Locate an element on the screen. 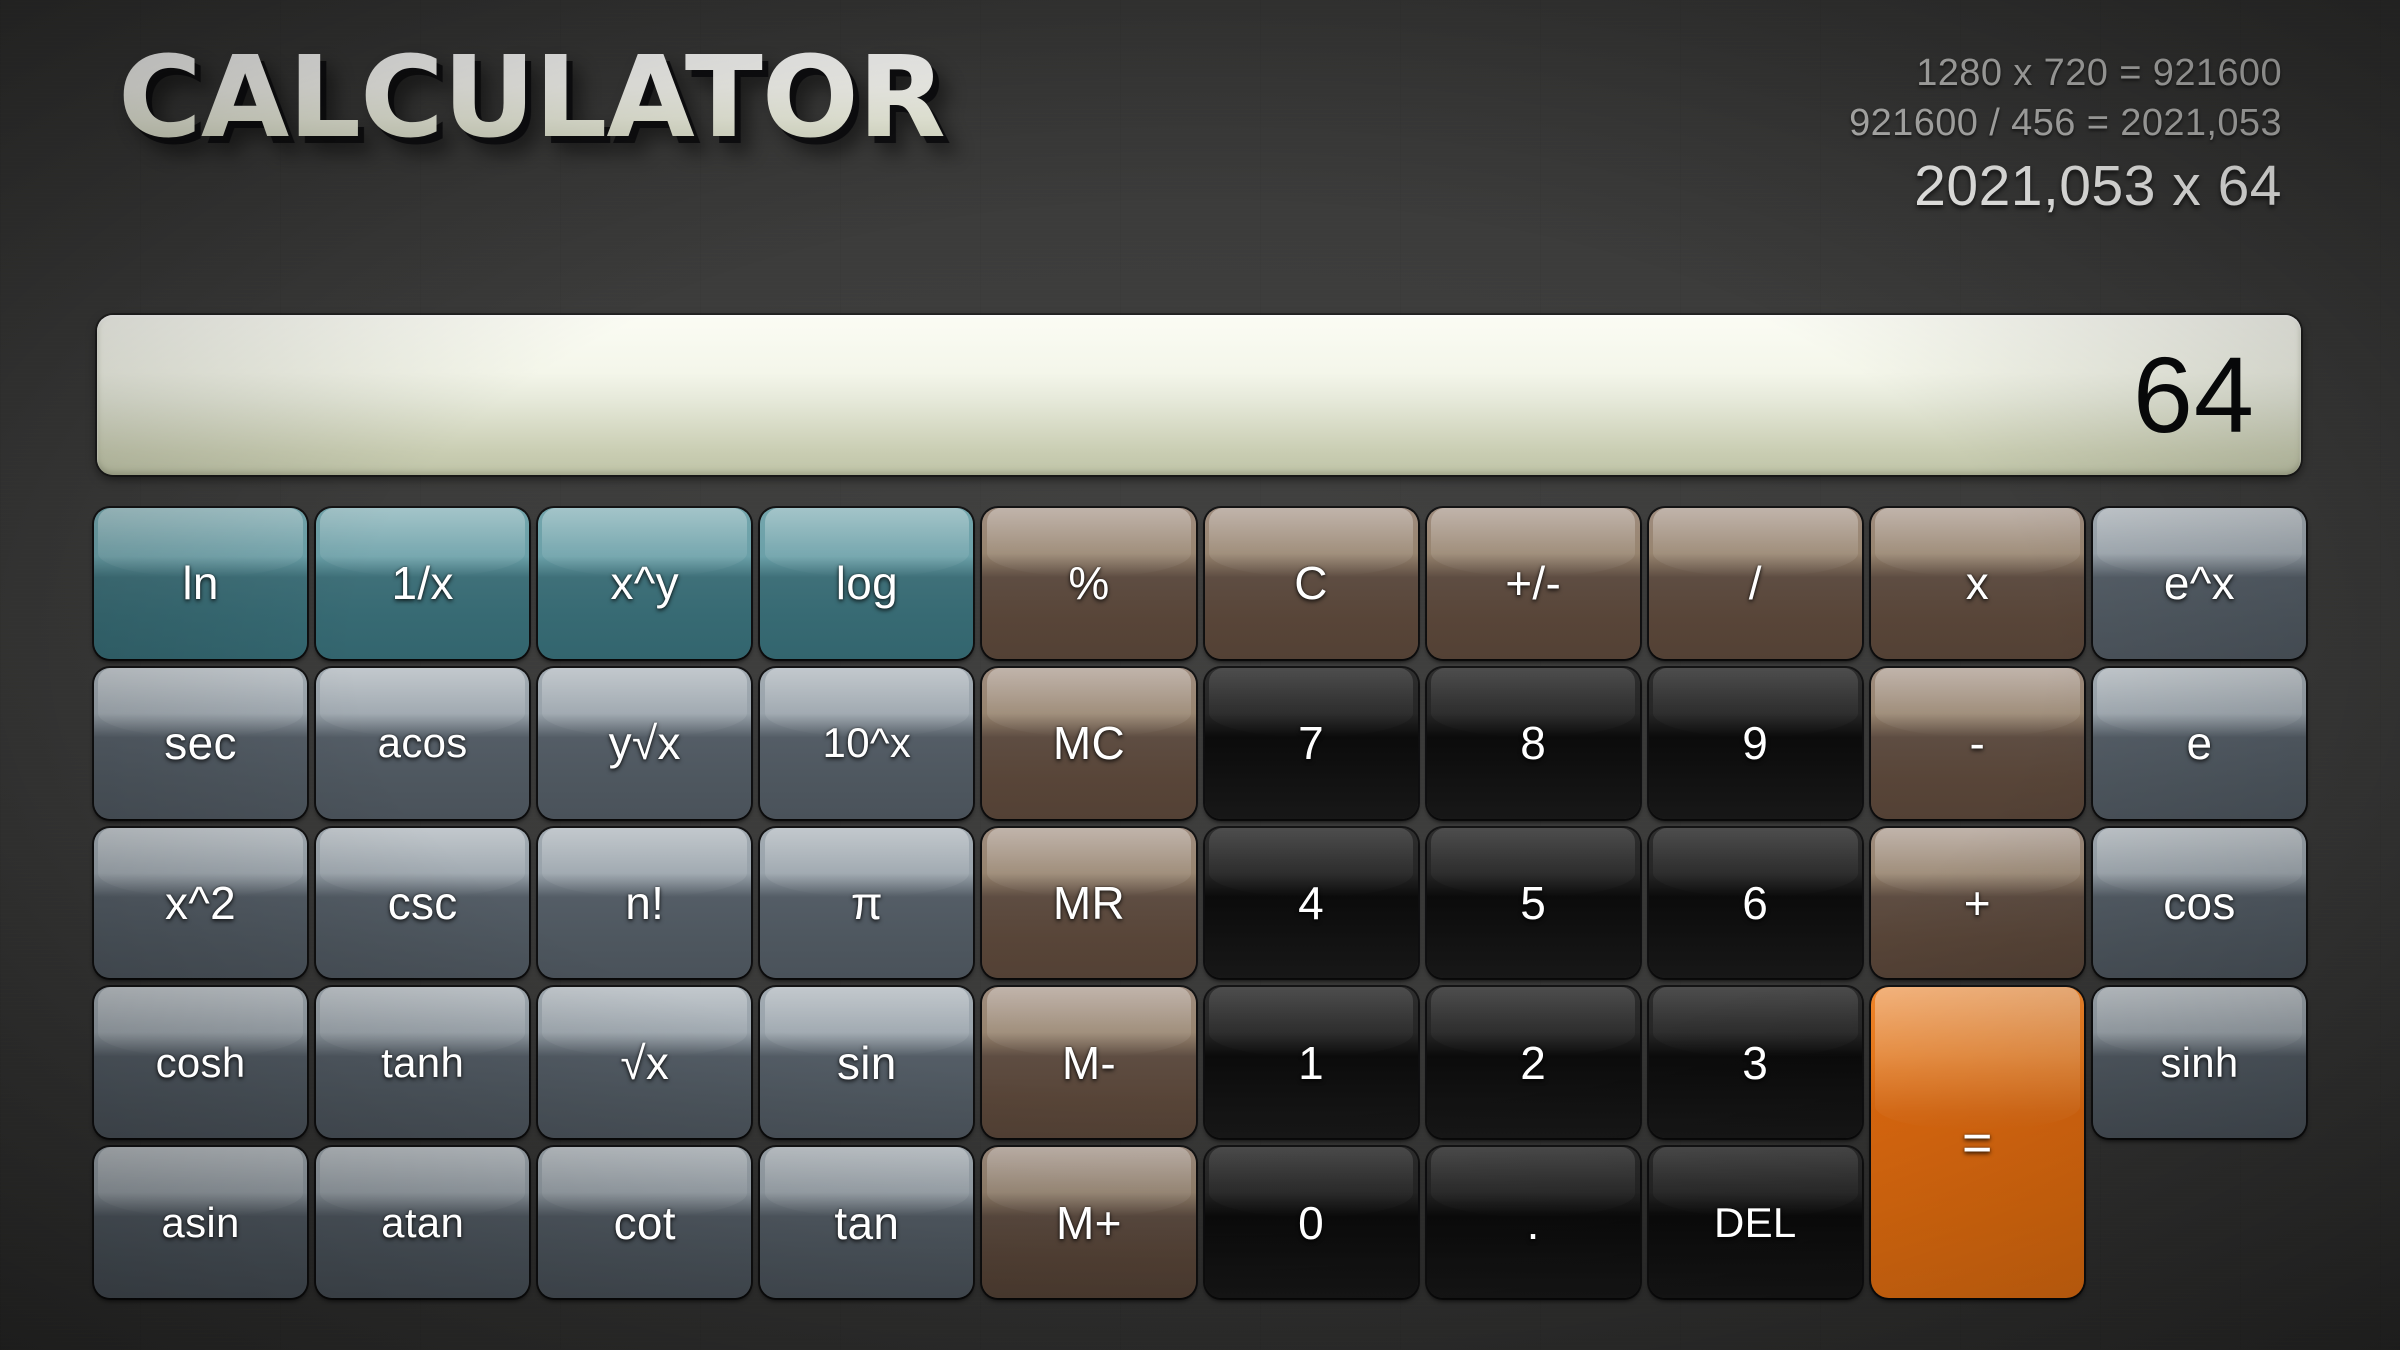  key-label: csc is located at coordinates (422, 902).